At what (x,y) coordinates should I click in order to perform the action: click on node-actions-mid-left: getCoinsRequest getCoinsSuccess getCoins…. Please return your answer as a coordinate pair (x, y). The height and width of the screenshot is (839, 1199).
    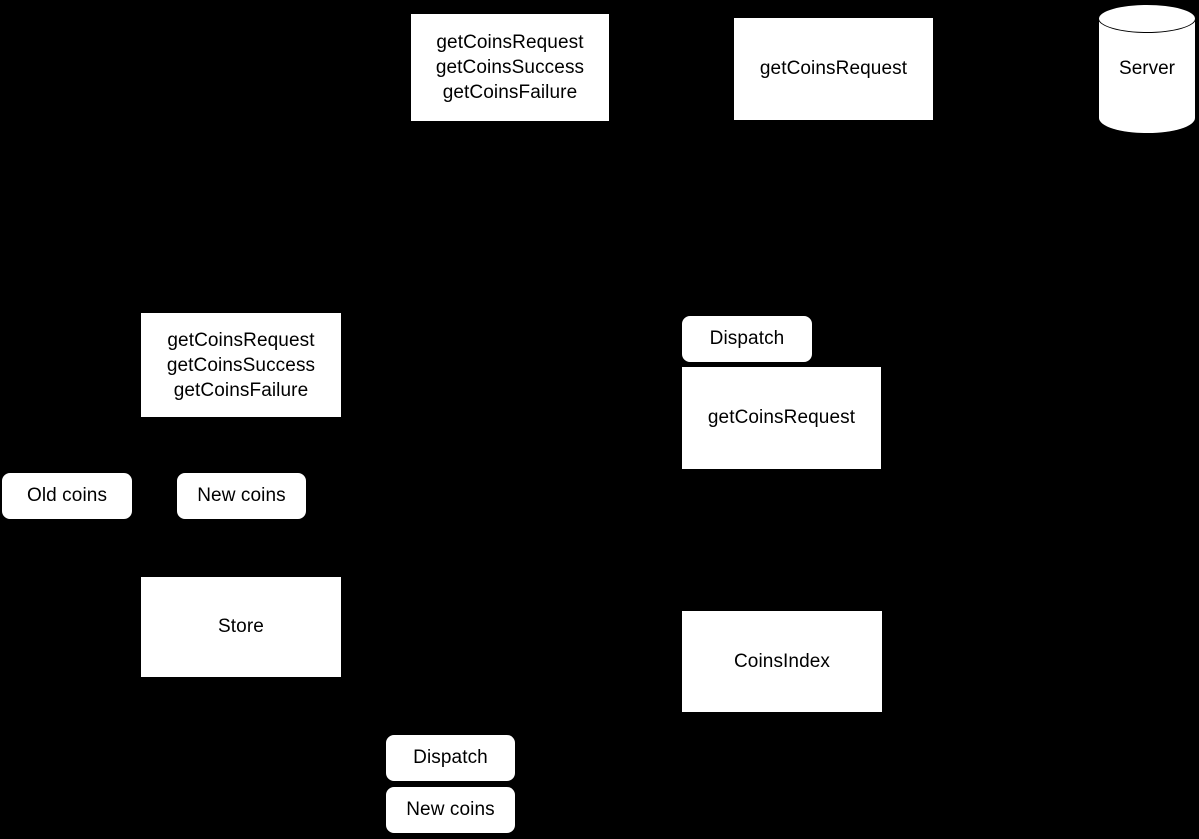
    Looking at the image, I should click on (241, 365).